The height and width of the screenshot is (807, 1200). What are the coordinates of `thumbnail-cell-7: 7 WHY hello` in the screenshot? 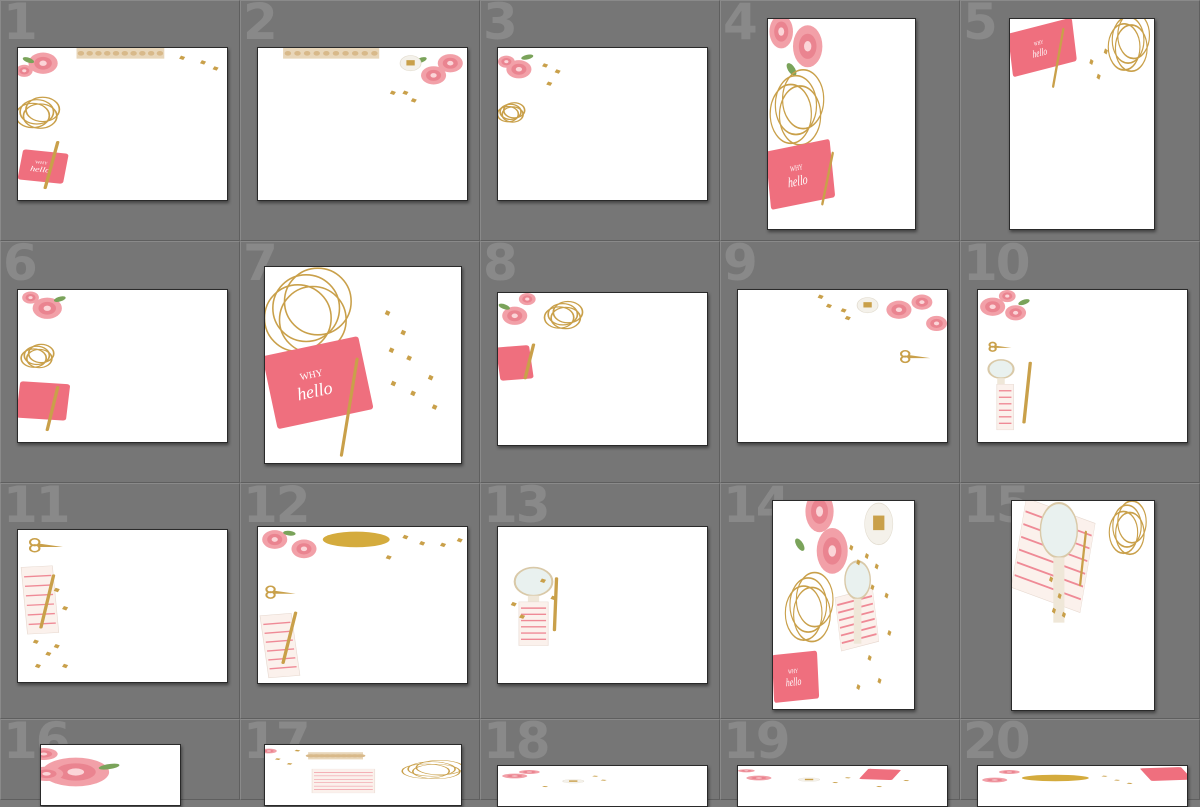 It's located at (360, 360).